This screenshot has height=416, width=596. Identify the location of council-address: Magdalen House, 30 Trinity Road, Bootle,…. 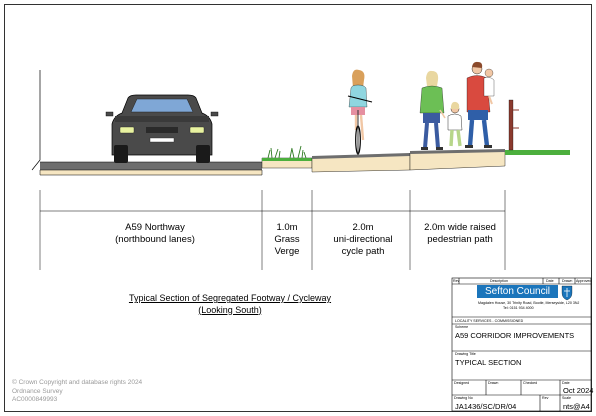
(529, 303).